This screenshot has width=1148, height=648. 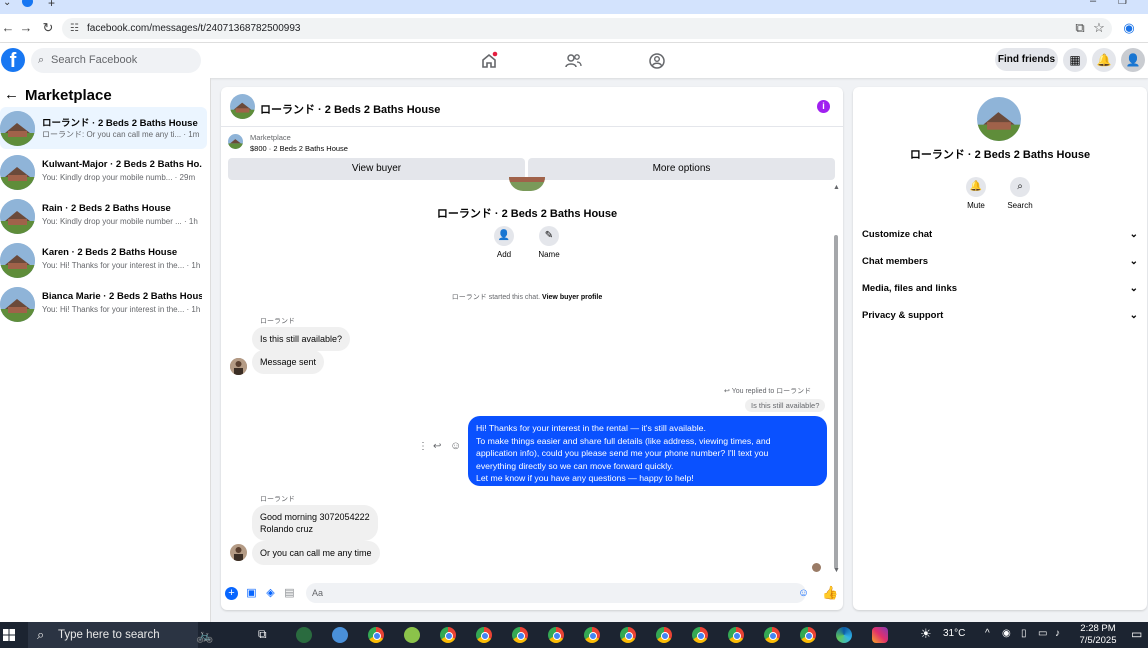 I want to click on site-settings-icon: ☷, so click(x=74, y=28).